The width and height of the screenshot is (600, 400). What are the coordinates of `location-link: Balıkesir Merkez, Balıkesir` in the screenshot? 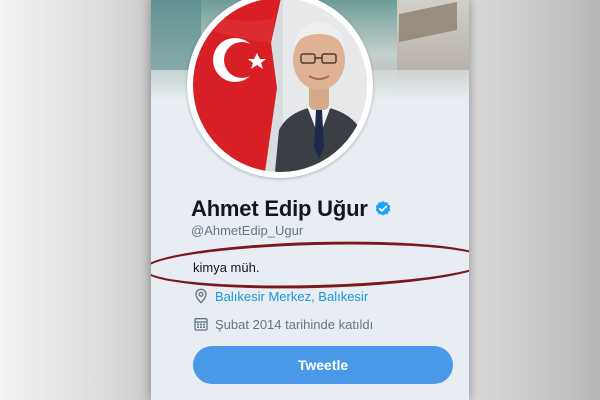 It's located at (291, 296).